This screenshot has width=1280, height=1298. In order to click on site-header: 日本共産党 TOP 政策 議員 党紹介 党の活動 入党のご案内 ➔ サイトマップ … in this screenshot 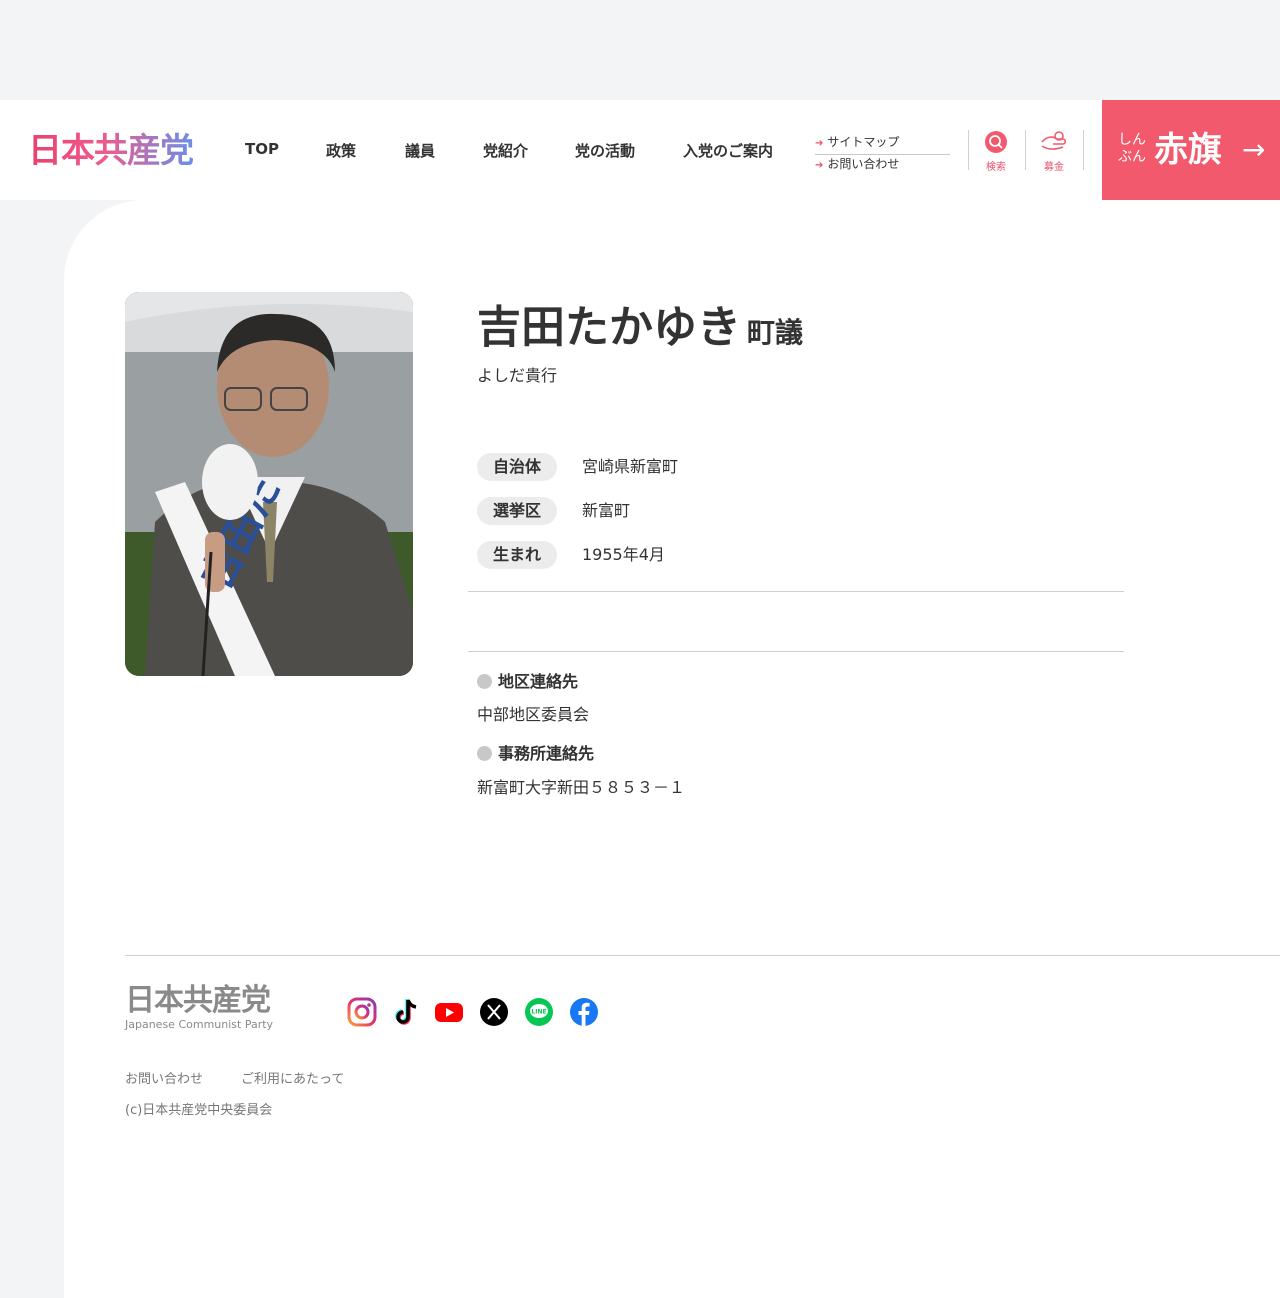, I will do `click(640, 150)`.